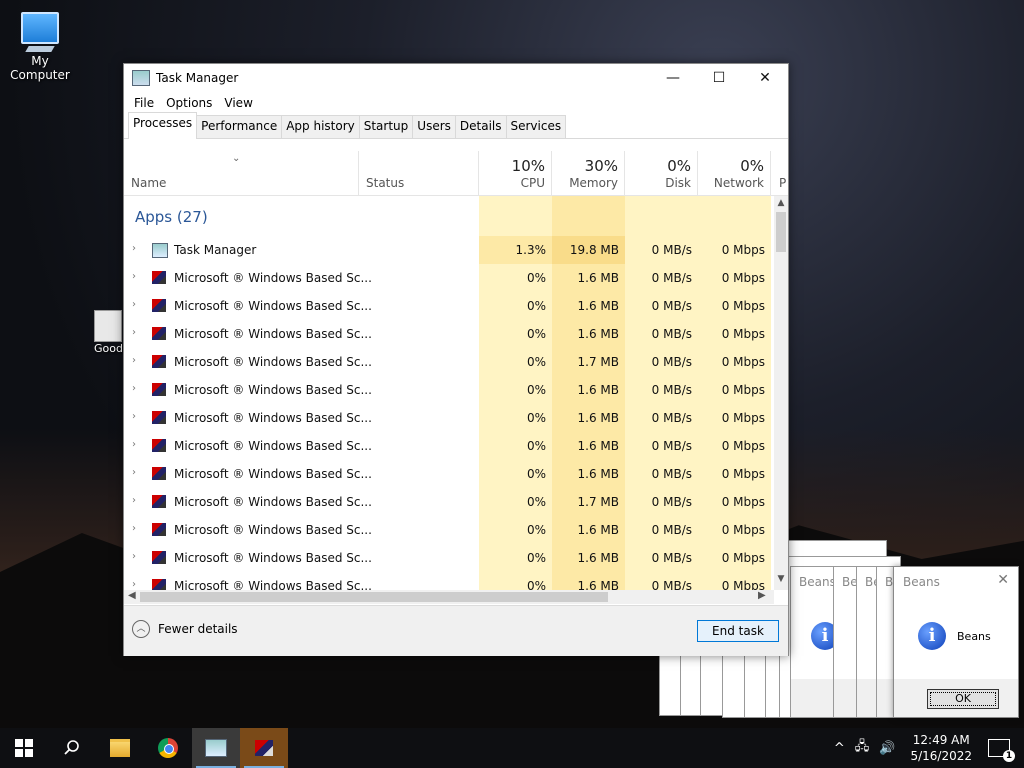 The height and width of the screenshot is (768, 1024). Describe the element at coordinates (185, 629) in the screenshot. I see `fewer-details-button: ︿ Fewer details` at that location.